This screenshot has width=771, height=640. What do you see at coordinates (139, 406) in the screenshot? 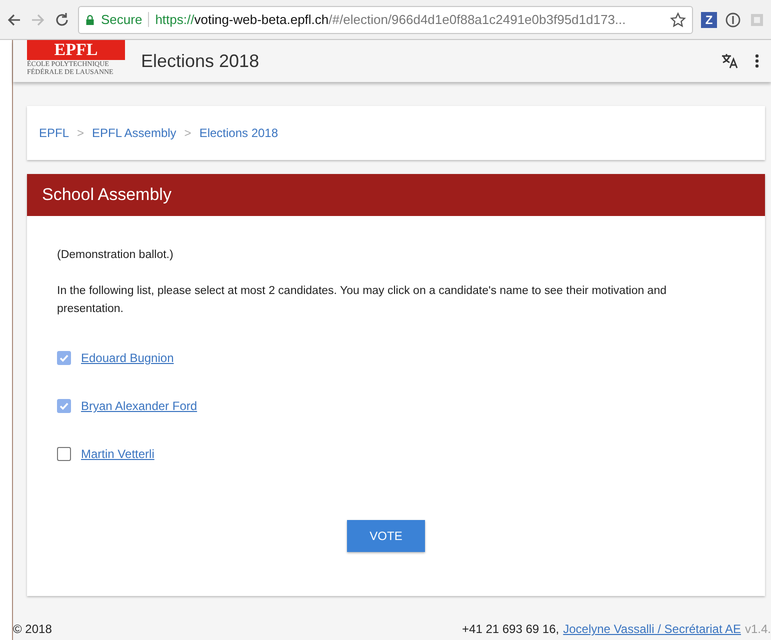
I see `candidate-link: Bryan Alexander Ford` at bounding box center [139, 406].